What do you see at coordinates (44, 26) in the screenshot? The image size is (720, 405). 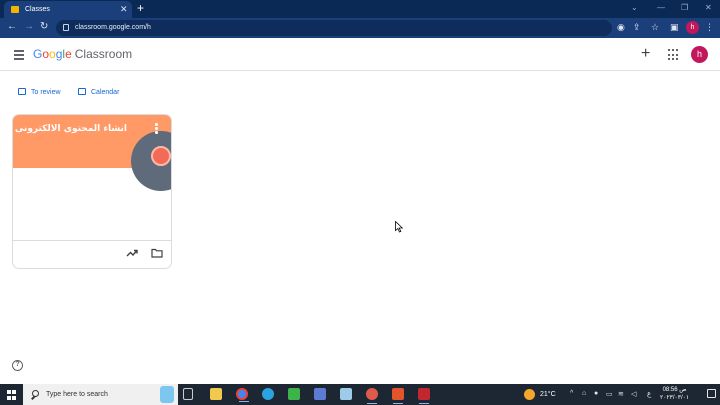 I see `reload-icon: ↻` at bounding box center [44, 26].